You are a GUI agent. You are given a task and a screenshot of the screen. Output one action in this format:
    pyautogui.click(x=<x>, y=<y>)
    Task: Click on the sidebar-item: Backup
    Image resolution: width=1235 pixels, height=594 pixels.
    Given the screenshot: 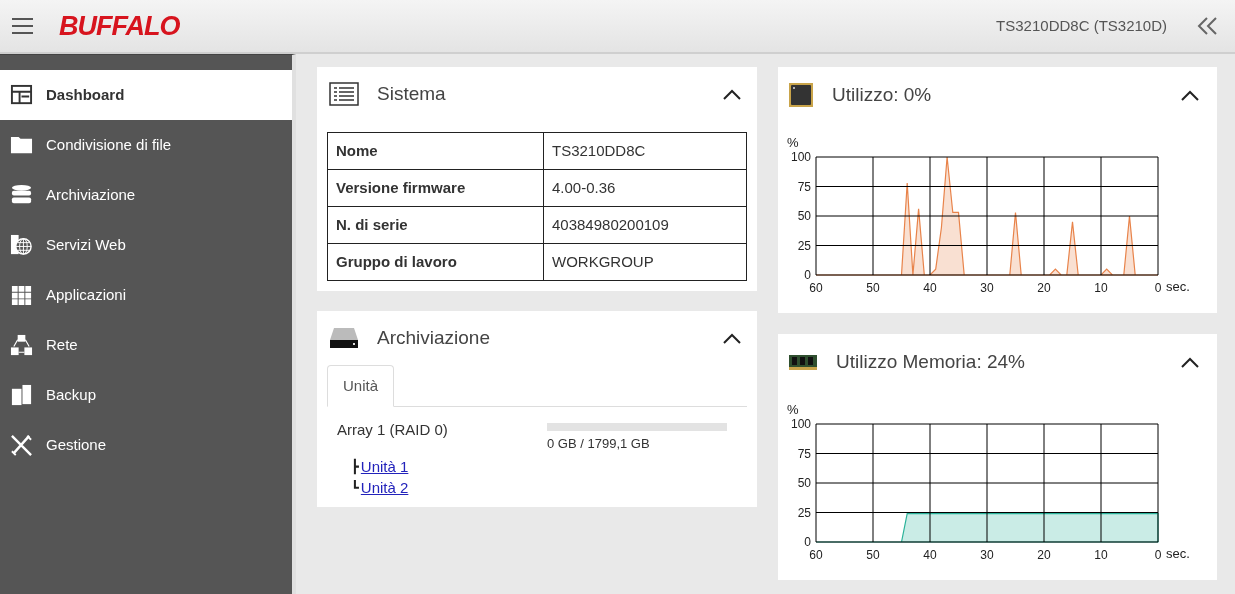 What is the action you would take?
    pyautogui.click(x=146, y=395)
    